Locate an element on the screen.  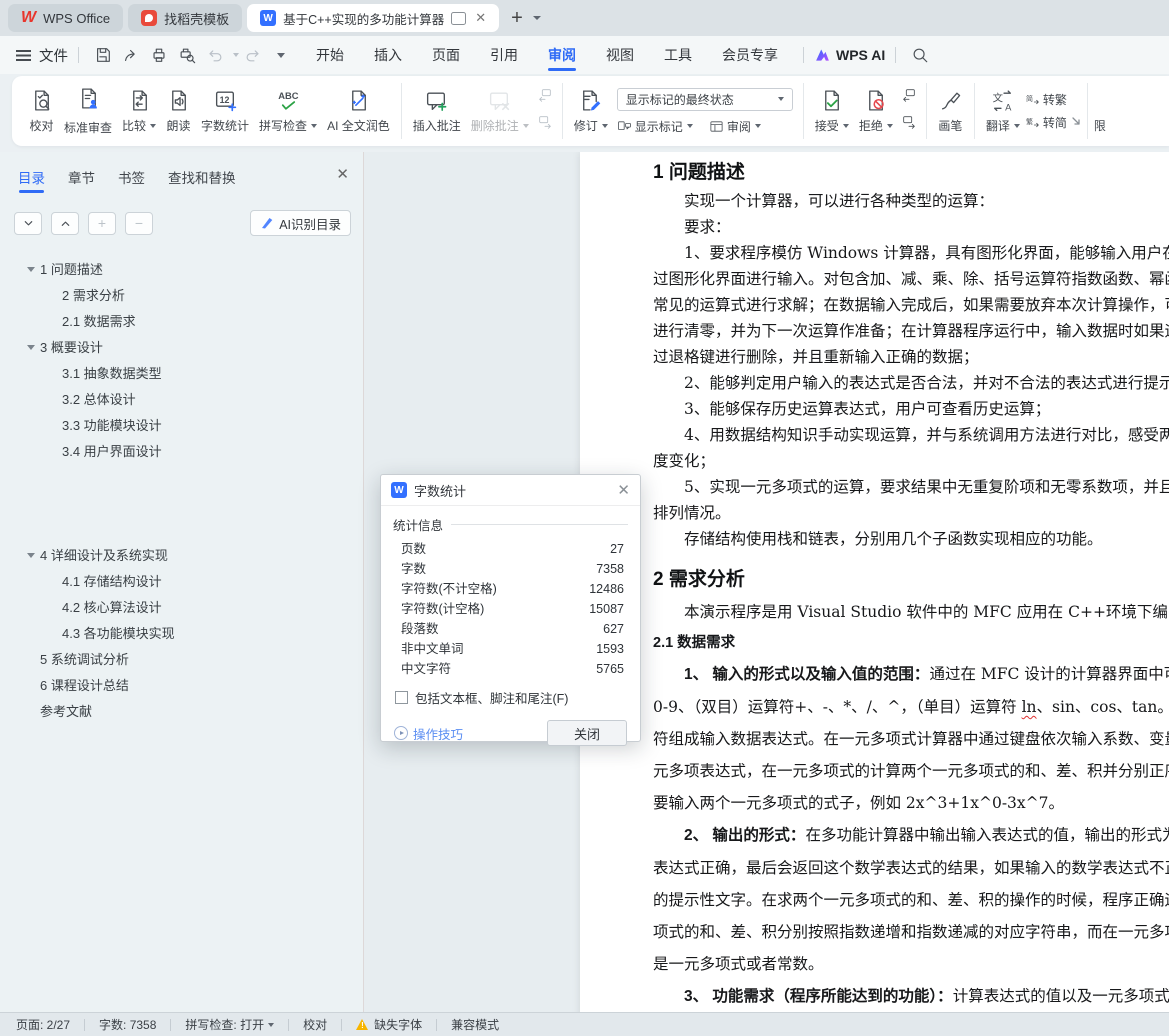
svg-text: A is located at coordinates (1008, 107).